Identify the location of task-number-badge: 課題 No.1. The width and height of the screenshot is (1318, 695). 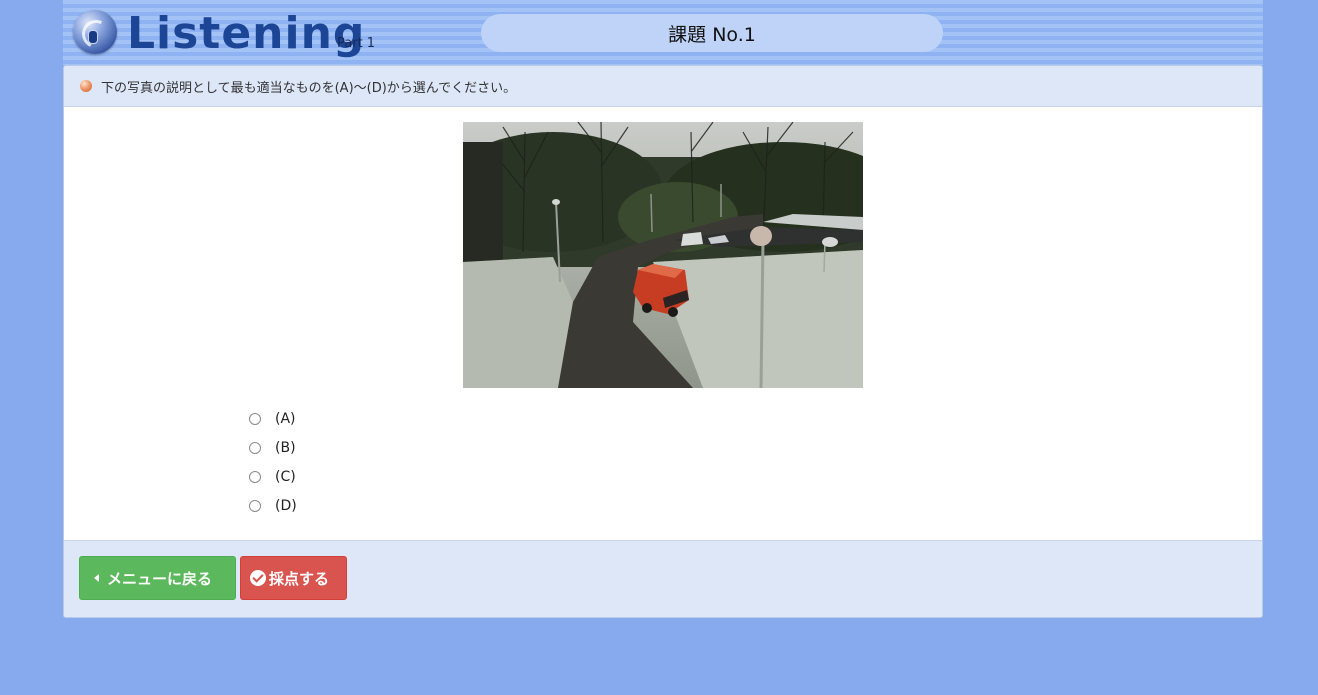
(712, 33).